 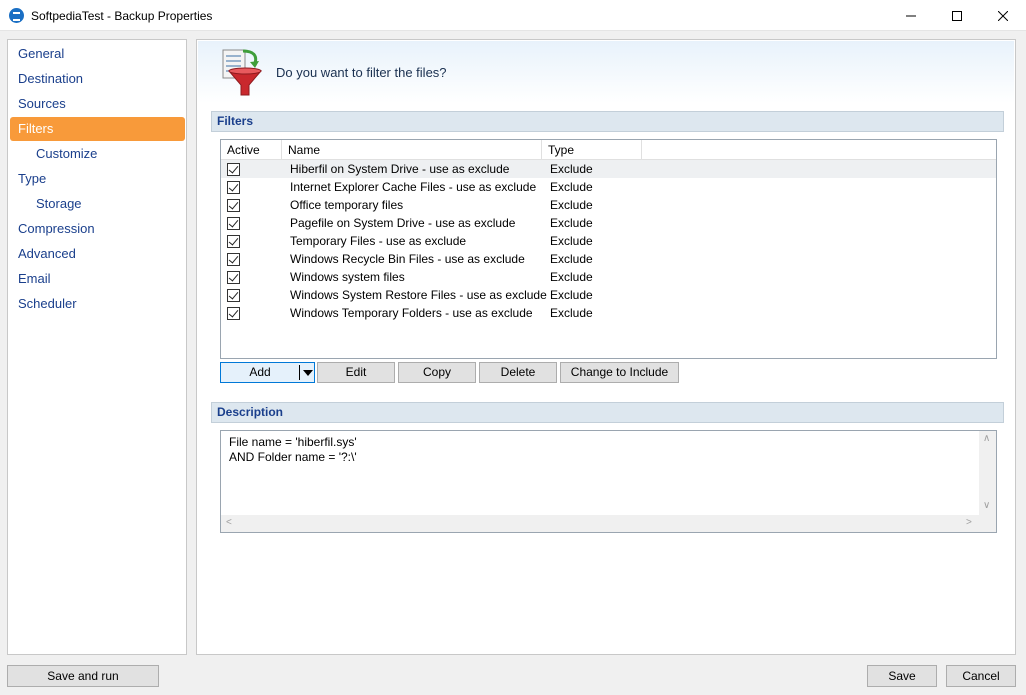 I want to click on column-header-type: Type, so click(x=592, y=150).